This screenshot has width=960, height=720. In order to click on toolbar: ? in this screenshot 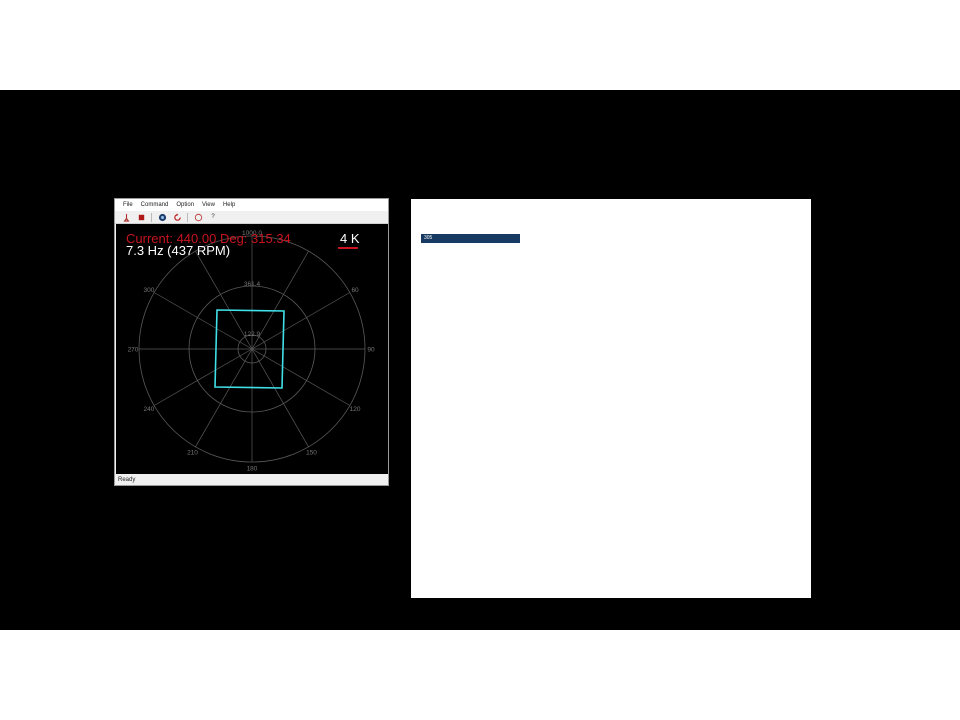, I will do `click(251, 217)`.